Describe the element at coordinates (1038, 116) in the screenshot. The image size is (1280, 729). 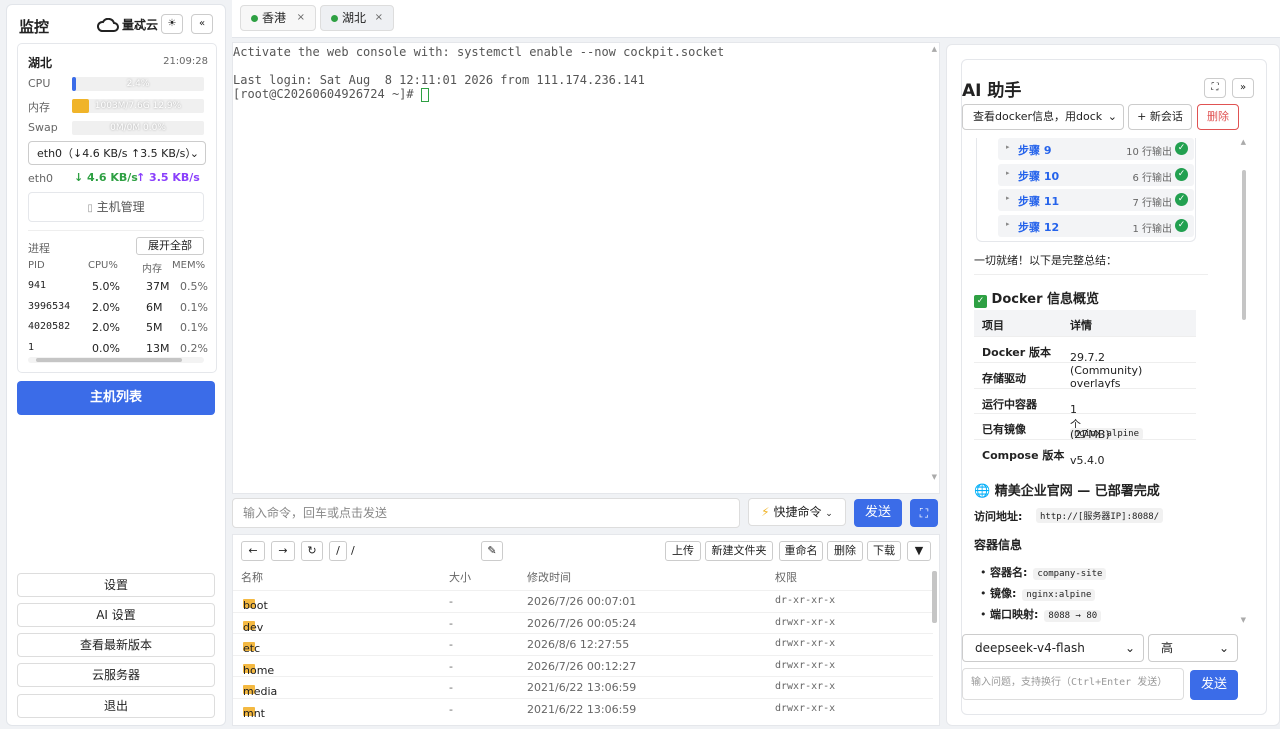
I see `session-select-value: 查看docker信息，用dock` at that location.